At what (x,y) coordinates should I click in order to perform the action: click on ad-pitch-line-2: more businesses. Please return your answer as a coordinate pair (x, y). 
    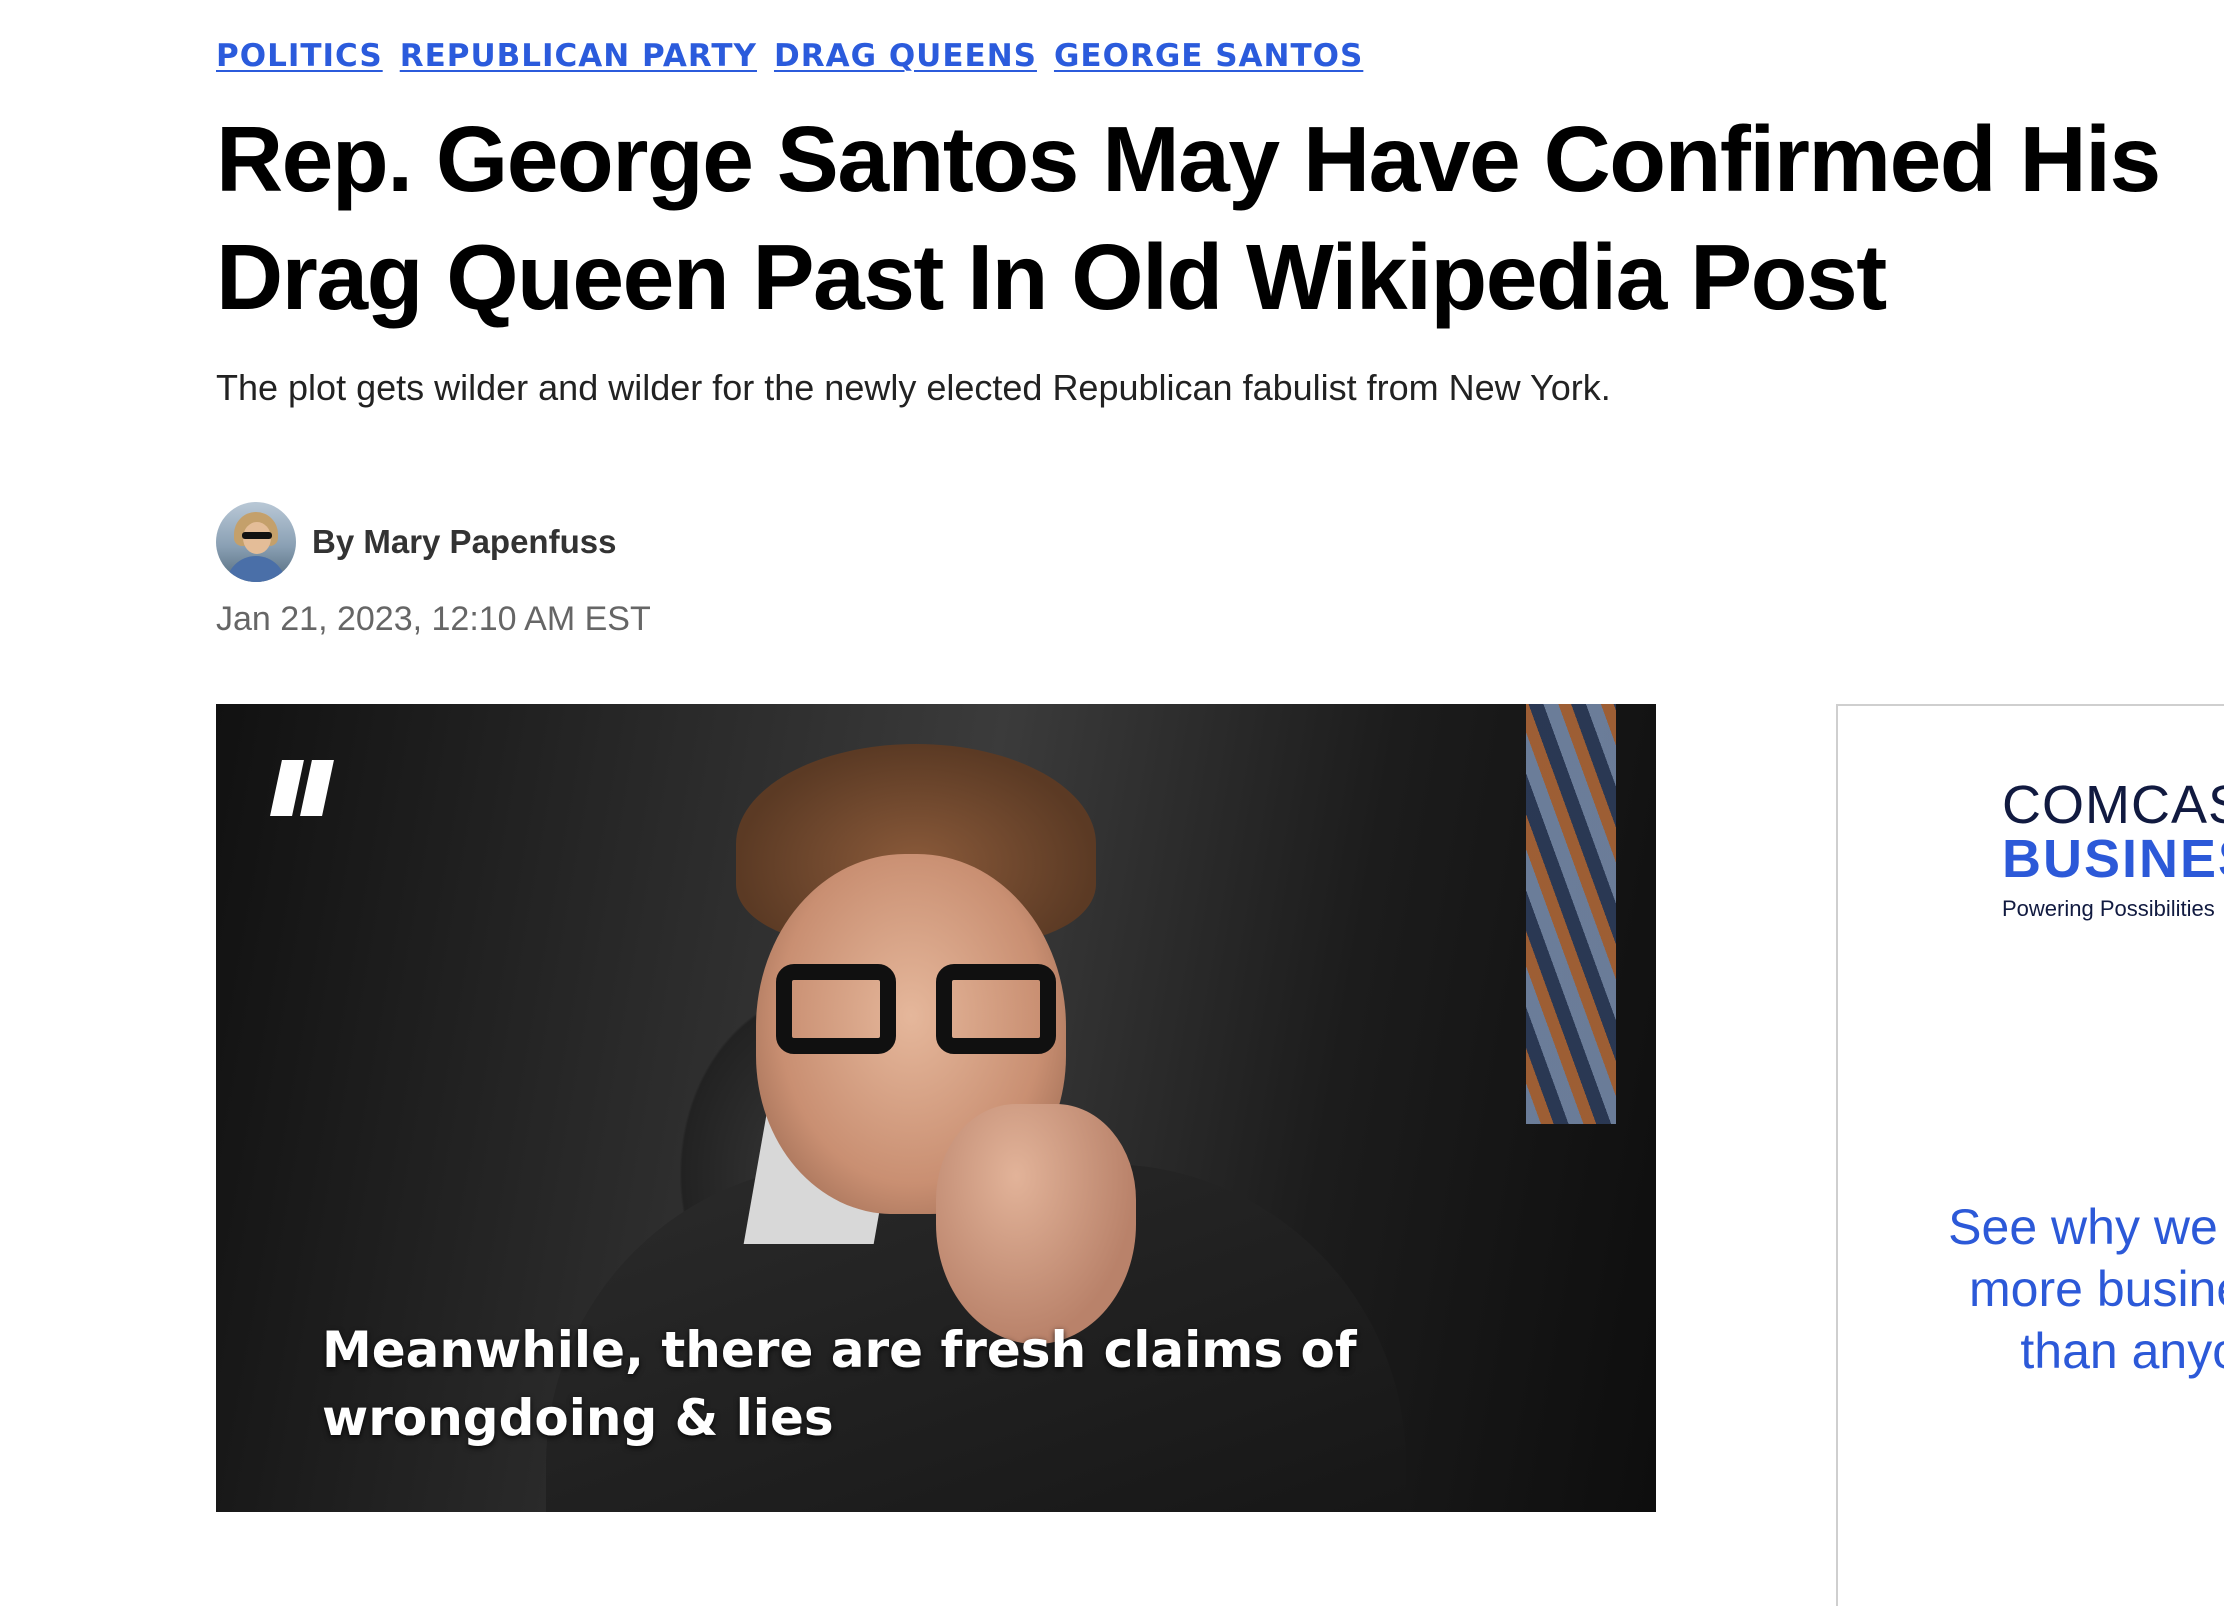
    Looking at the image, I should click on (2096, 1289).